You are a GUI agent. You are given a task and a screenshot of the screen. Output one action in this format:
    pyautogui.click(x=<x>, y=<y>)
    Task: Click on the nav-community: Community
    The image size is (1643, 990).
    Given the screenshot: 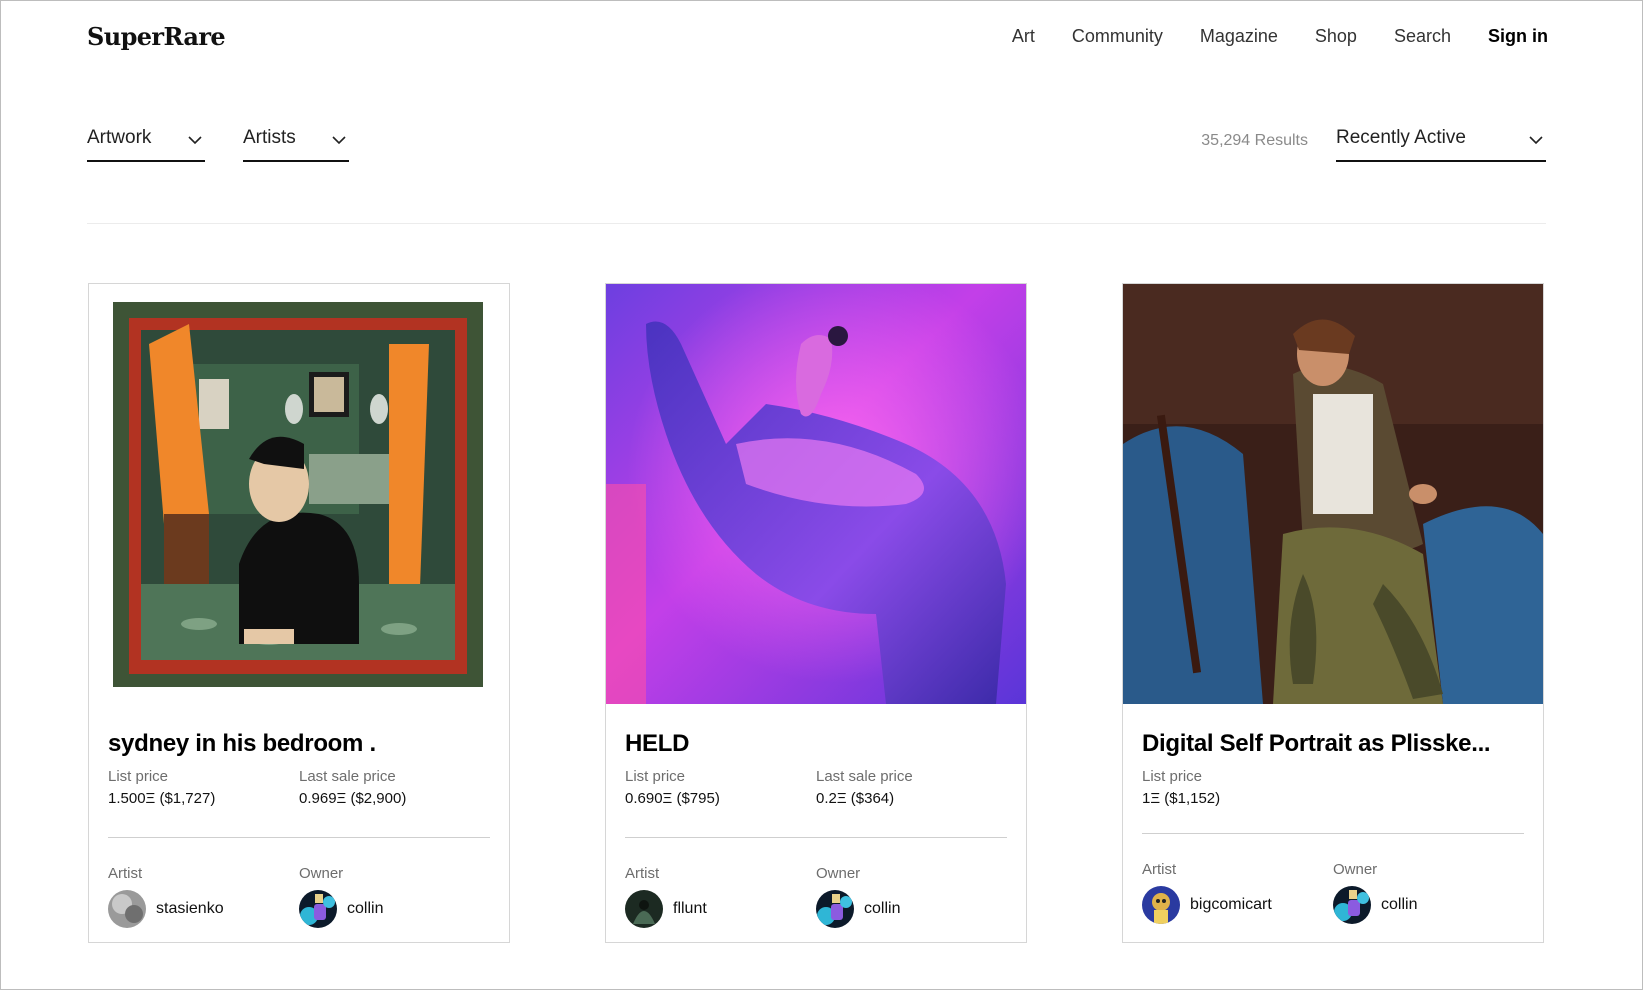 What is the action you would take?
    pyautogui.click(x=1117, y=36)
    